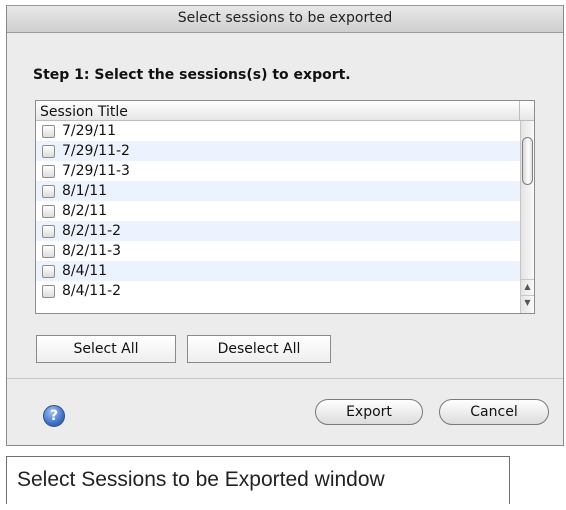 Image resolution: width=566 pixels, height=510 pixels. What do you see at coordinates (85, 191) in the screenshot?
I see `session-title: 8/1/11` at bounding box center [85, 191].